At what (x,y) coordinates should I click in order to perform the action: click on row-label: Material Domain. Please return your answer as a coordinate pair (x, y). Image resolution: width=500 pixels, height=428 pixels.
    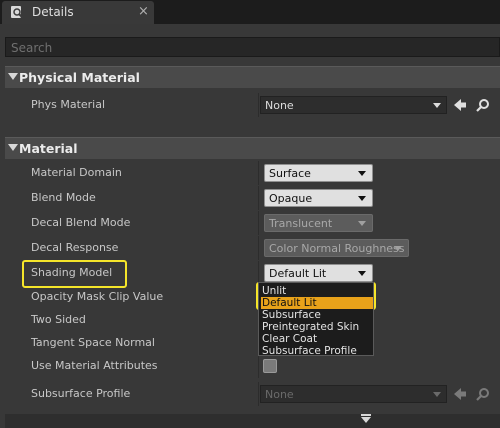
    Looking at the image, I should click on (76, 172).